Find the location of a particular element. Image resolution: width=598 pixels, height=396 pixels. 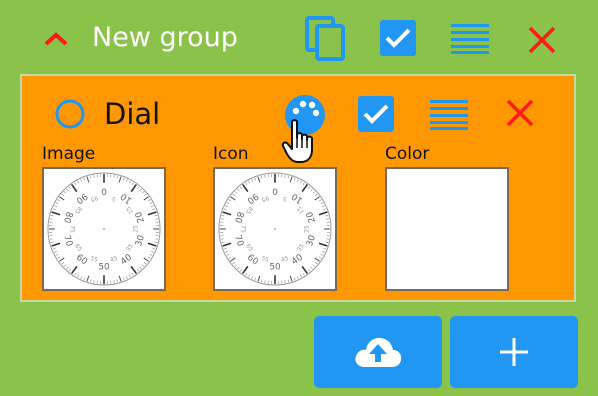

item-lines-icon is located at coordinates (449, 114).